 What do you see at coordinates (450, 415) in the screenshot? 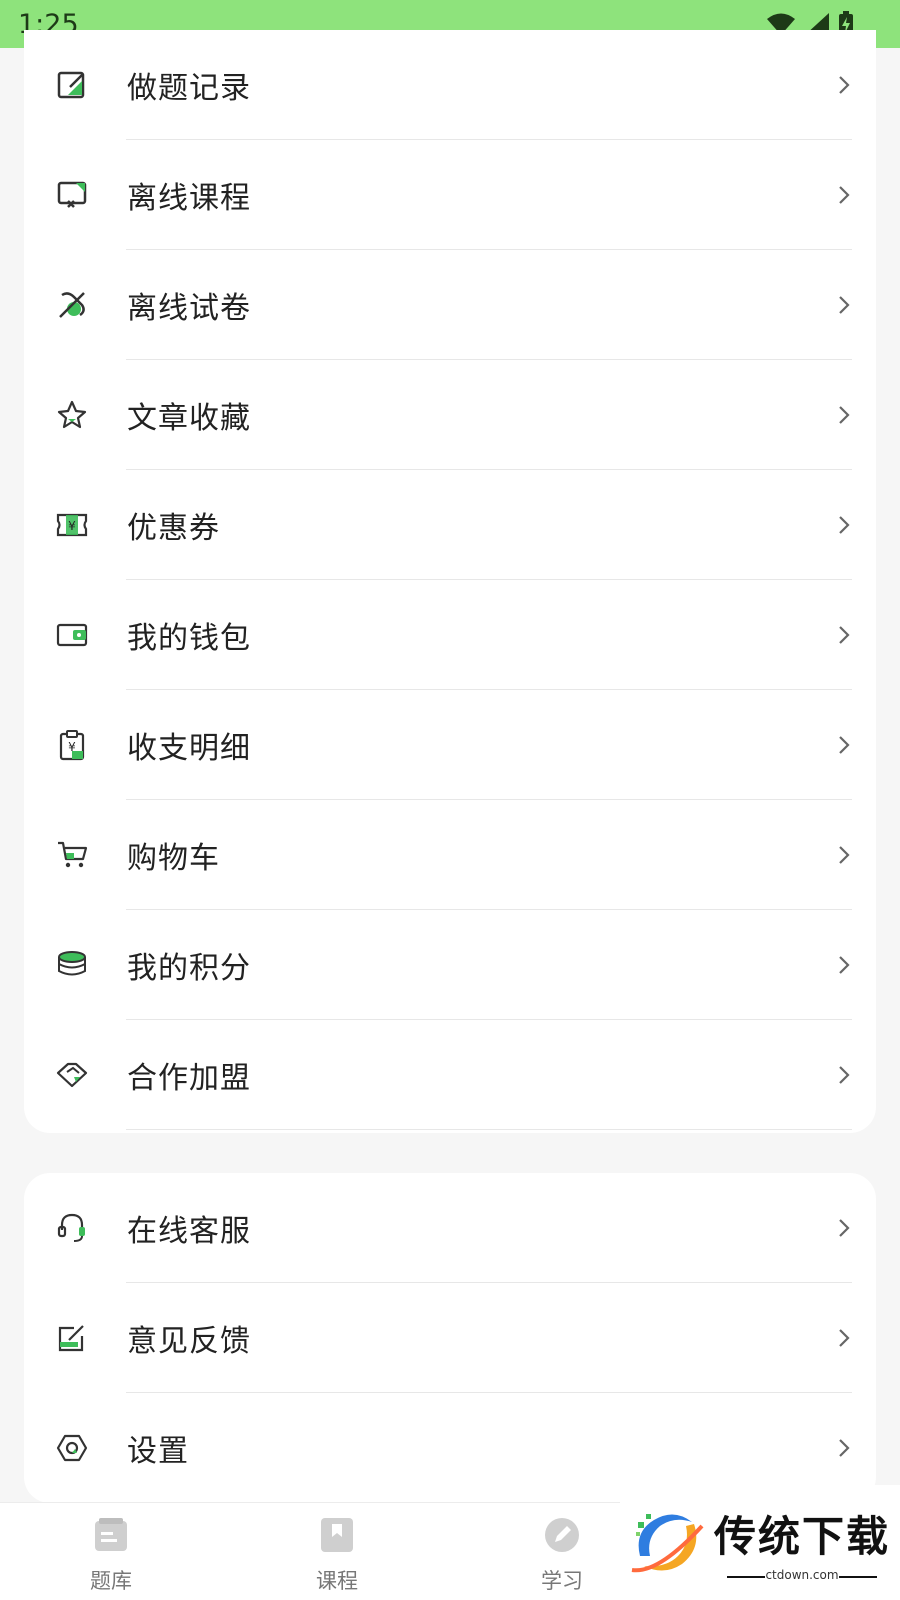
I see `menu-item-article-favorites: 文章收藏` at bounding box center [450, 415].